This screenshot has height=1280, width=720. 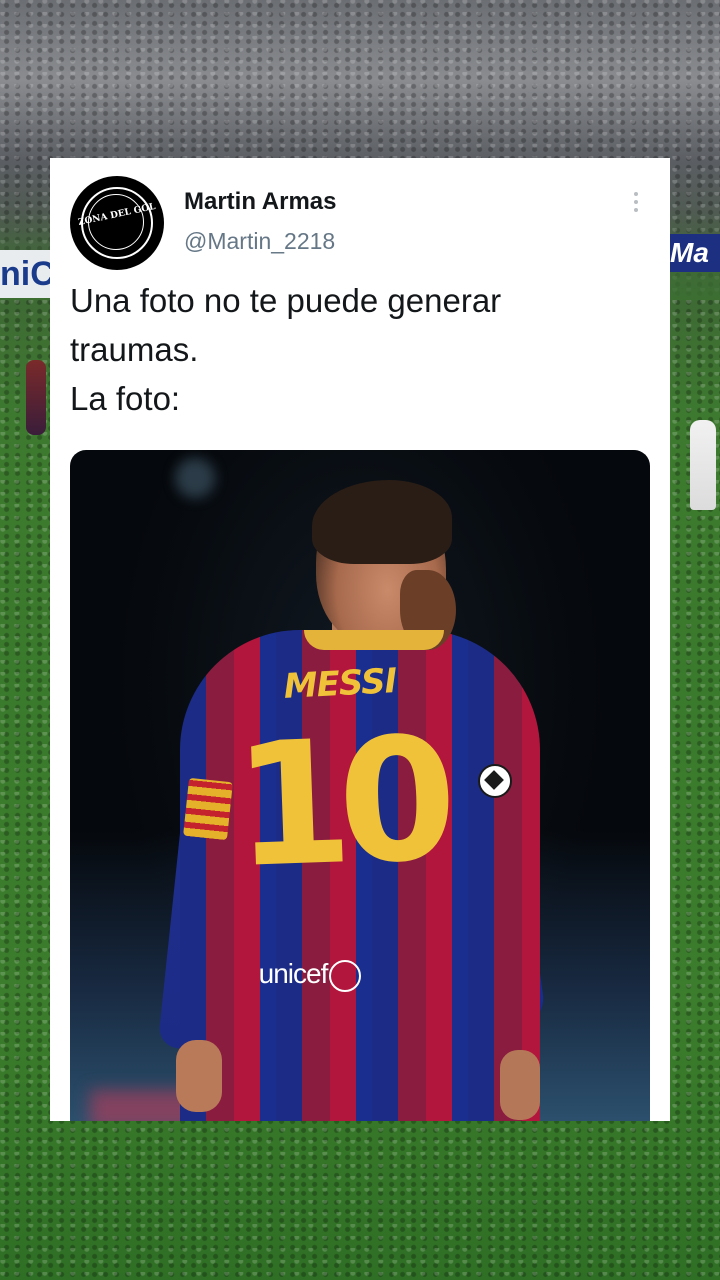 I want to click on unicef-logo-icon, so click(x=345, y=975).